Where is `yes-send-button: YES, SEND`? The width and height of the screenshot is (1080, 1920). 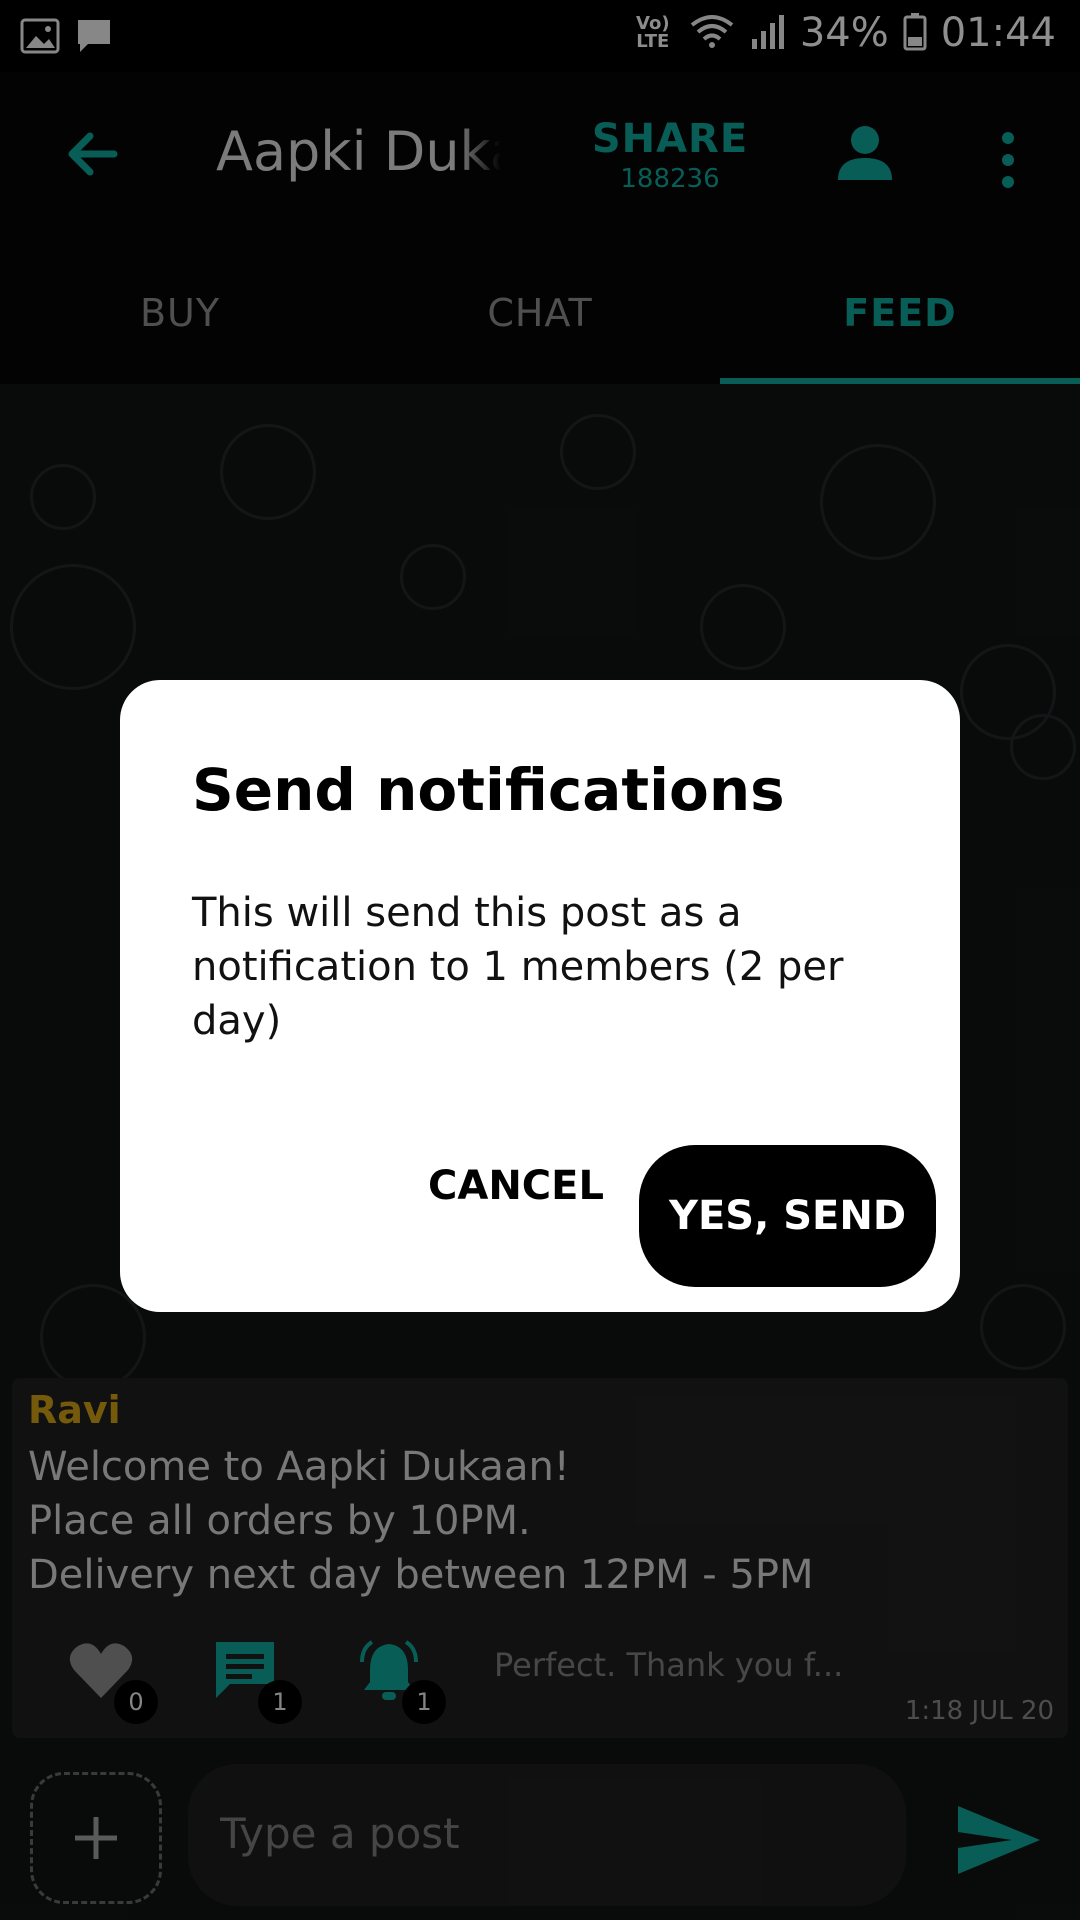 yes-send-button: YES, SEND is located at coordinates (787, 1216).